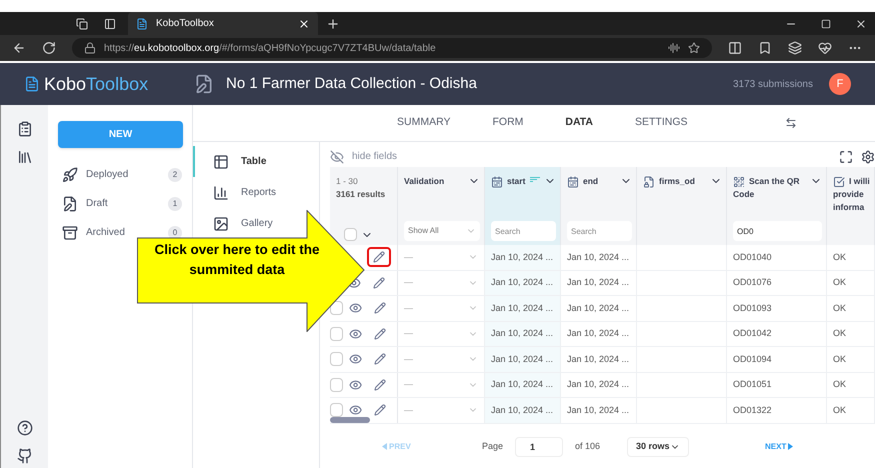 This screenshot has width=875, height=468. What do you see at coordinates (579, 123) in the screenshot?
I see `nav-tab: DATA` at bounding box center [579, 123].